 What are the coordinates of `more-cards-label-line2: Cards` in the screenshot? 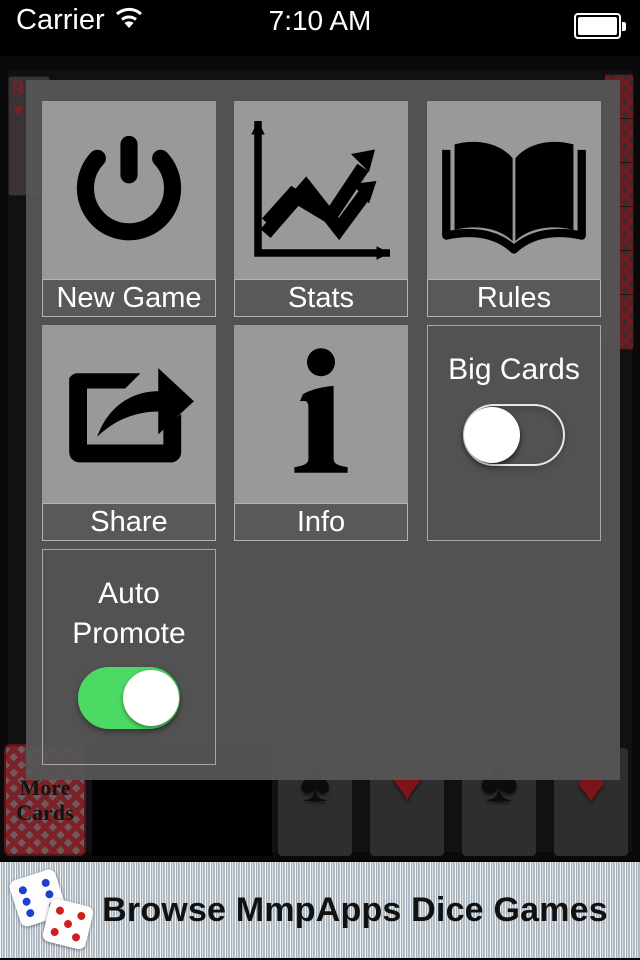 It's located at (45, 812).